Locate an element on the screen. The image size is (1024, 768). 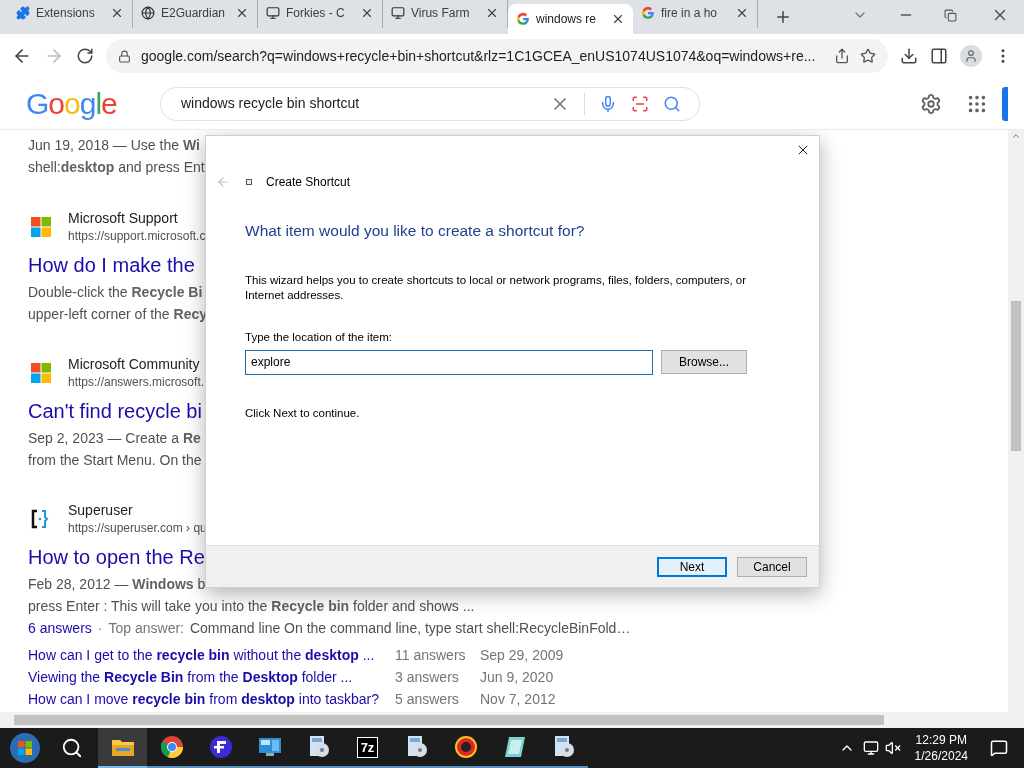
site-url: https://answers.microsoft. is located at coordinates (136, 382).